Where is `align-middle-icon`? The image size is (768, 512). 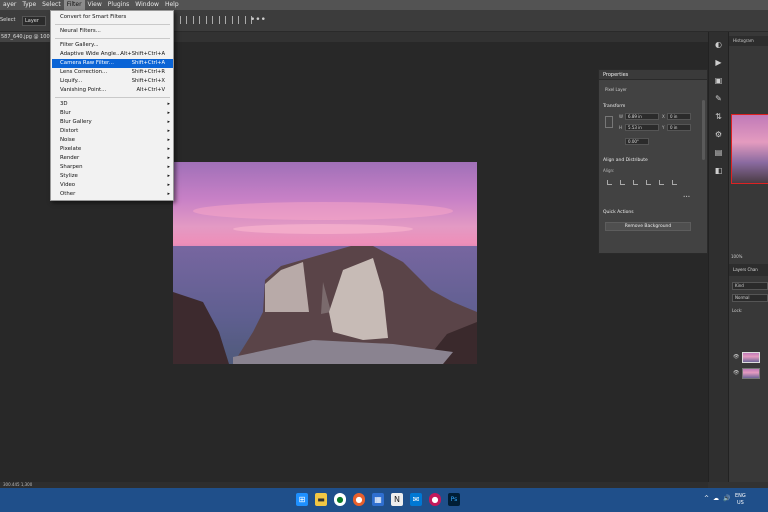 align-middle-icon is located at coordinates (235, 20).